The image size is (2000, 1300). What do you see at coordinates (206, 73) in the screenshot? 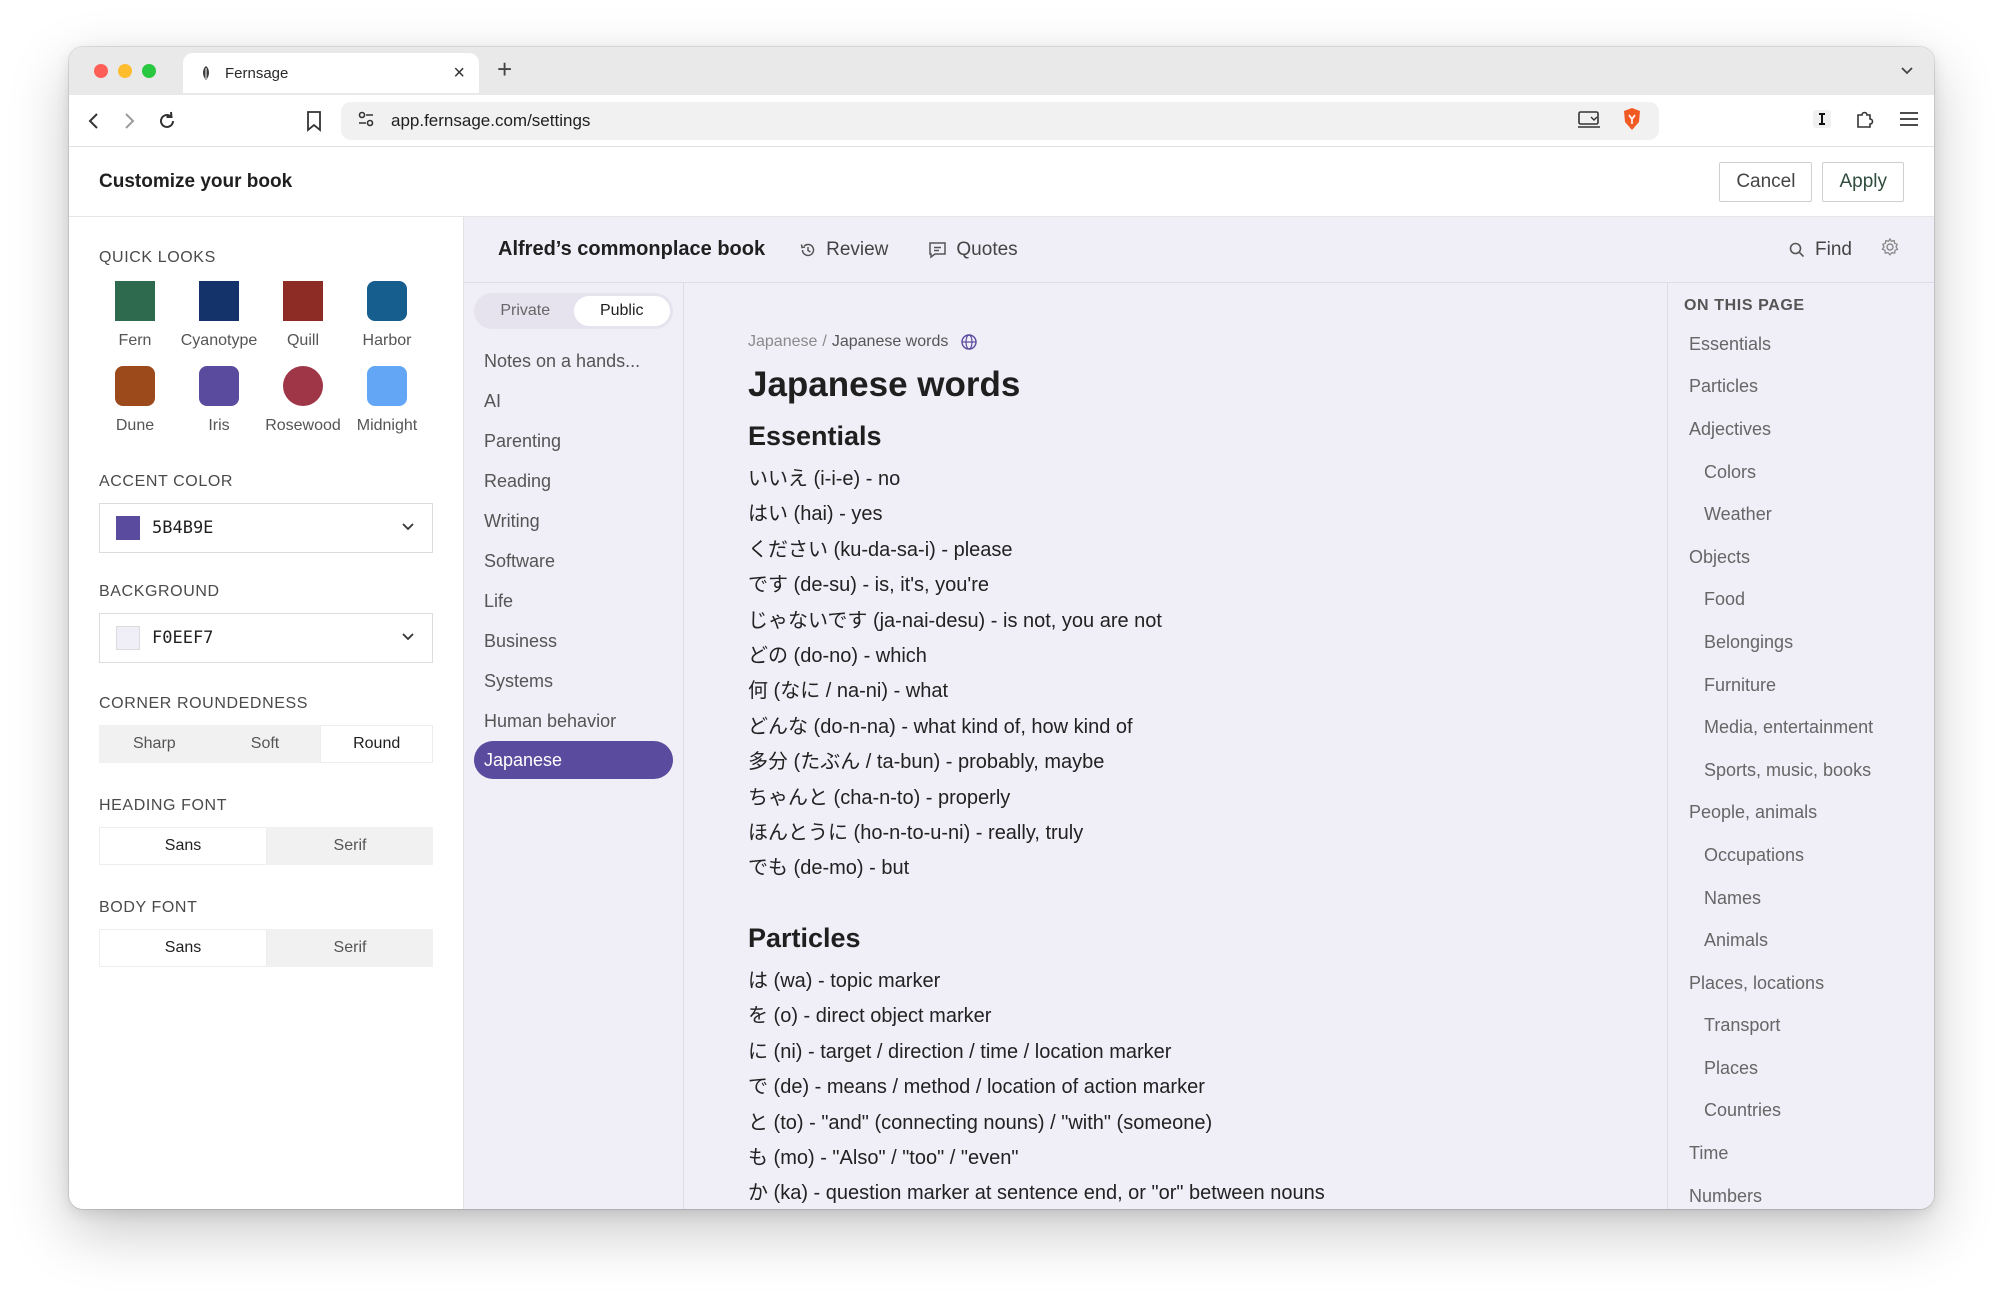
I see `fern-leaf-icon` at bounding box center [206, 73].